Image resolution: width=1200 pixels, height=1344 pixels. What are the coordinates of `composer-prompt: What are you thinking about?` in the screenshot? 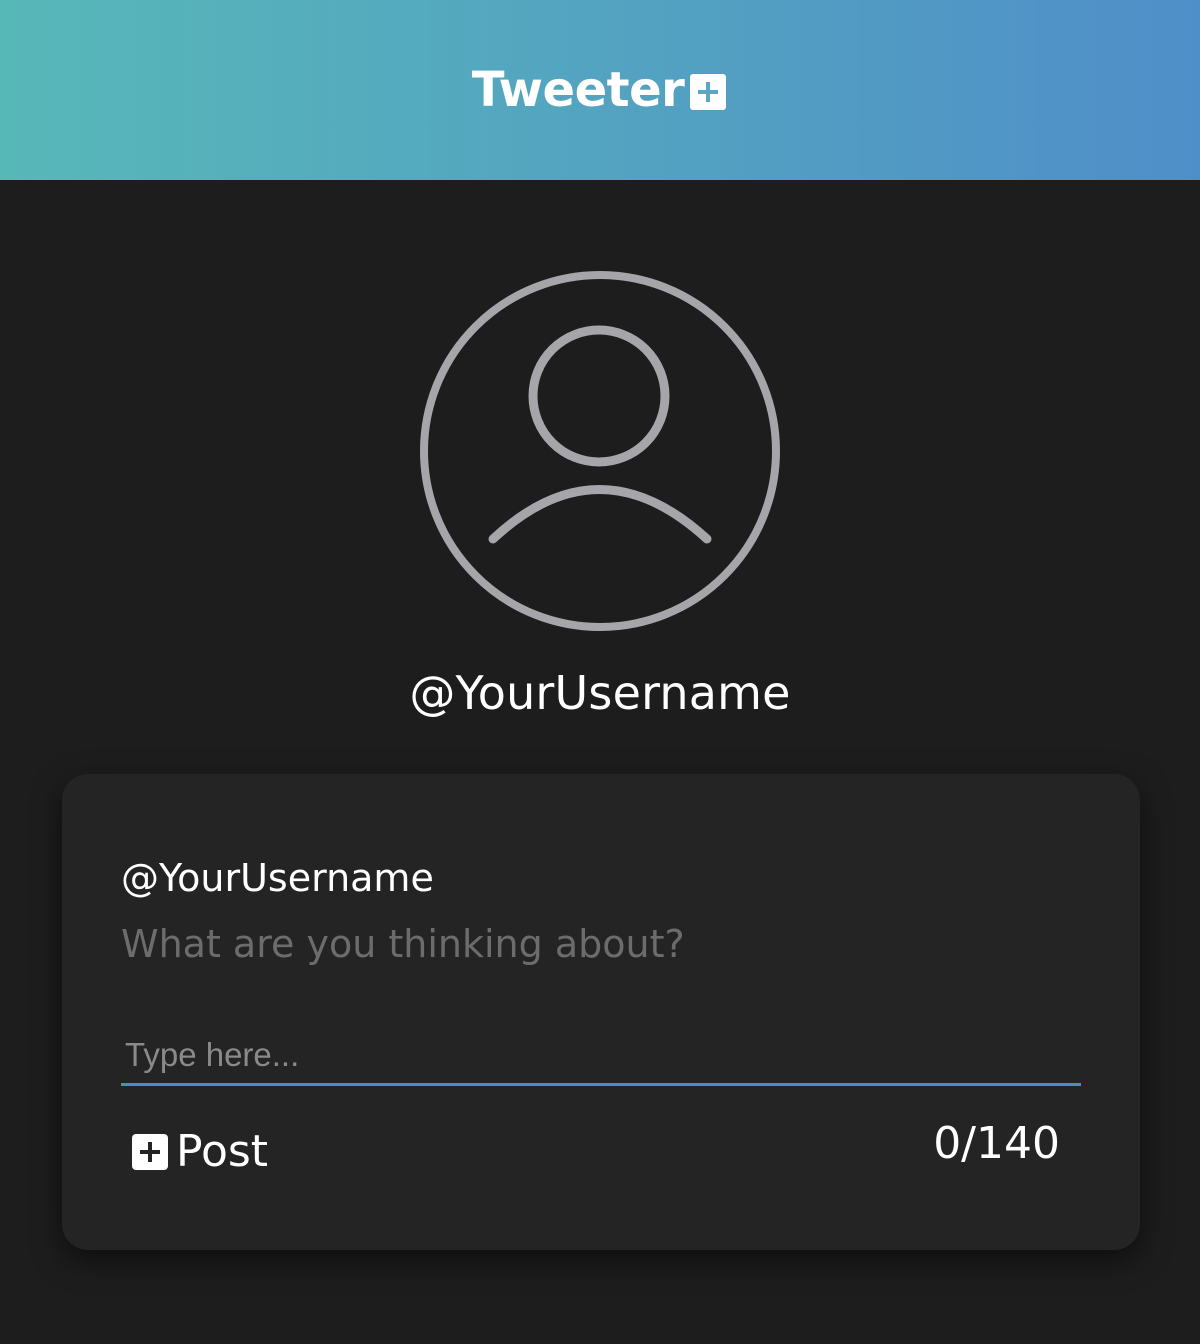 It's located at (403, 944).